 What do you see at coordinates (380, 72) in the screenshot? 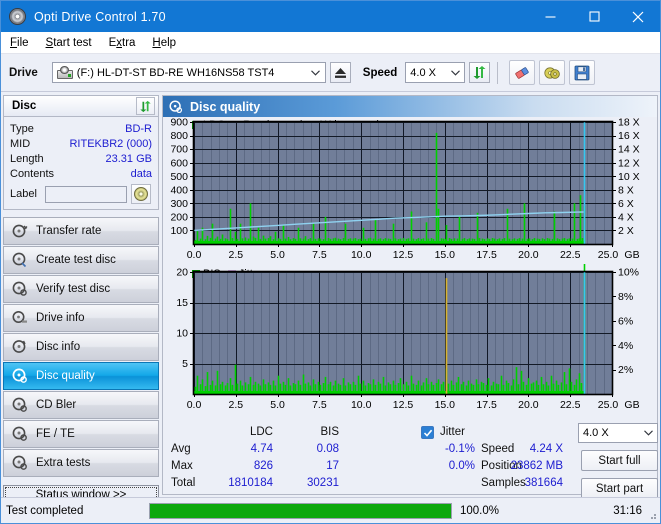
I see `speed-label: Speed` at bounding box center [380, 72].